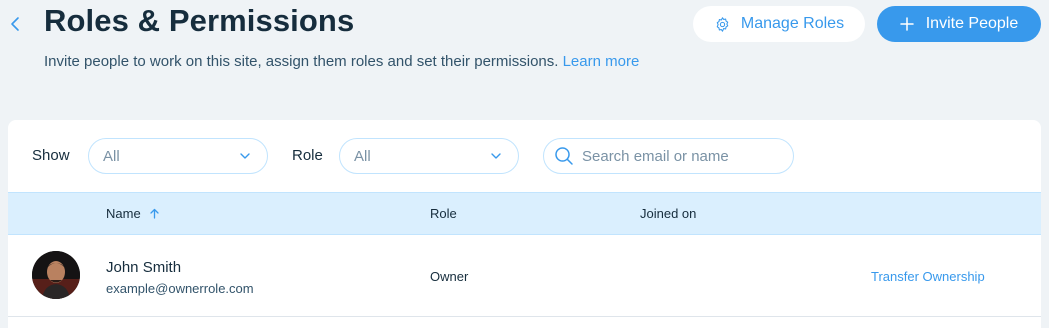 This screenshot has width=1049, height=328. What do you see at coordinates (682, 156) in the screenshot?
I see `search-input` at bounding box center [682, 156].